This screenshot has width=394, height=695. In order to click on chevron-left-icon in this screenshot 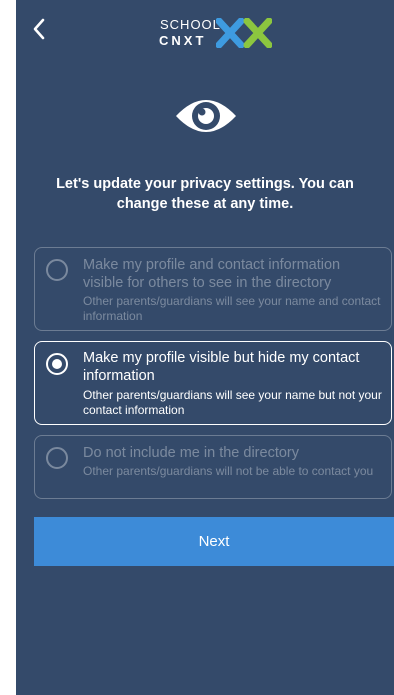, I will do `click(39, 29)`.